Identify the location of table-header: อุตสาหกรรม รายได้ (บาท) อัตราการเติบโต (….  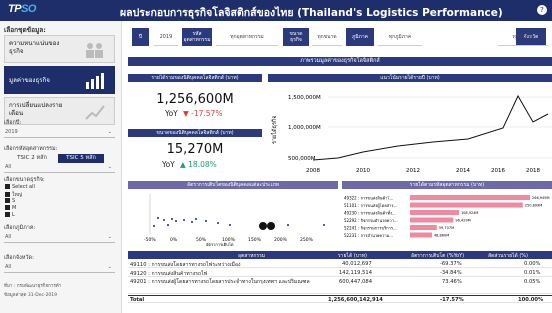
(340, 255).